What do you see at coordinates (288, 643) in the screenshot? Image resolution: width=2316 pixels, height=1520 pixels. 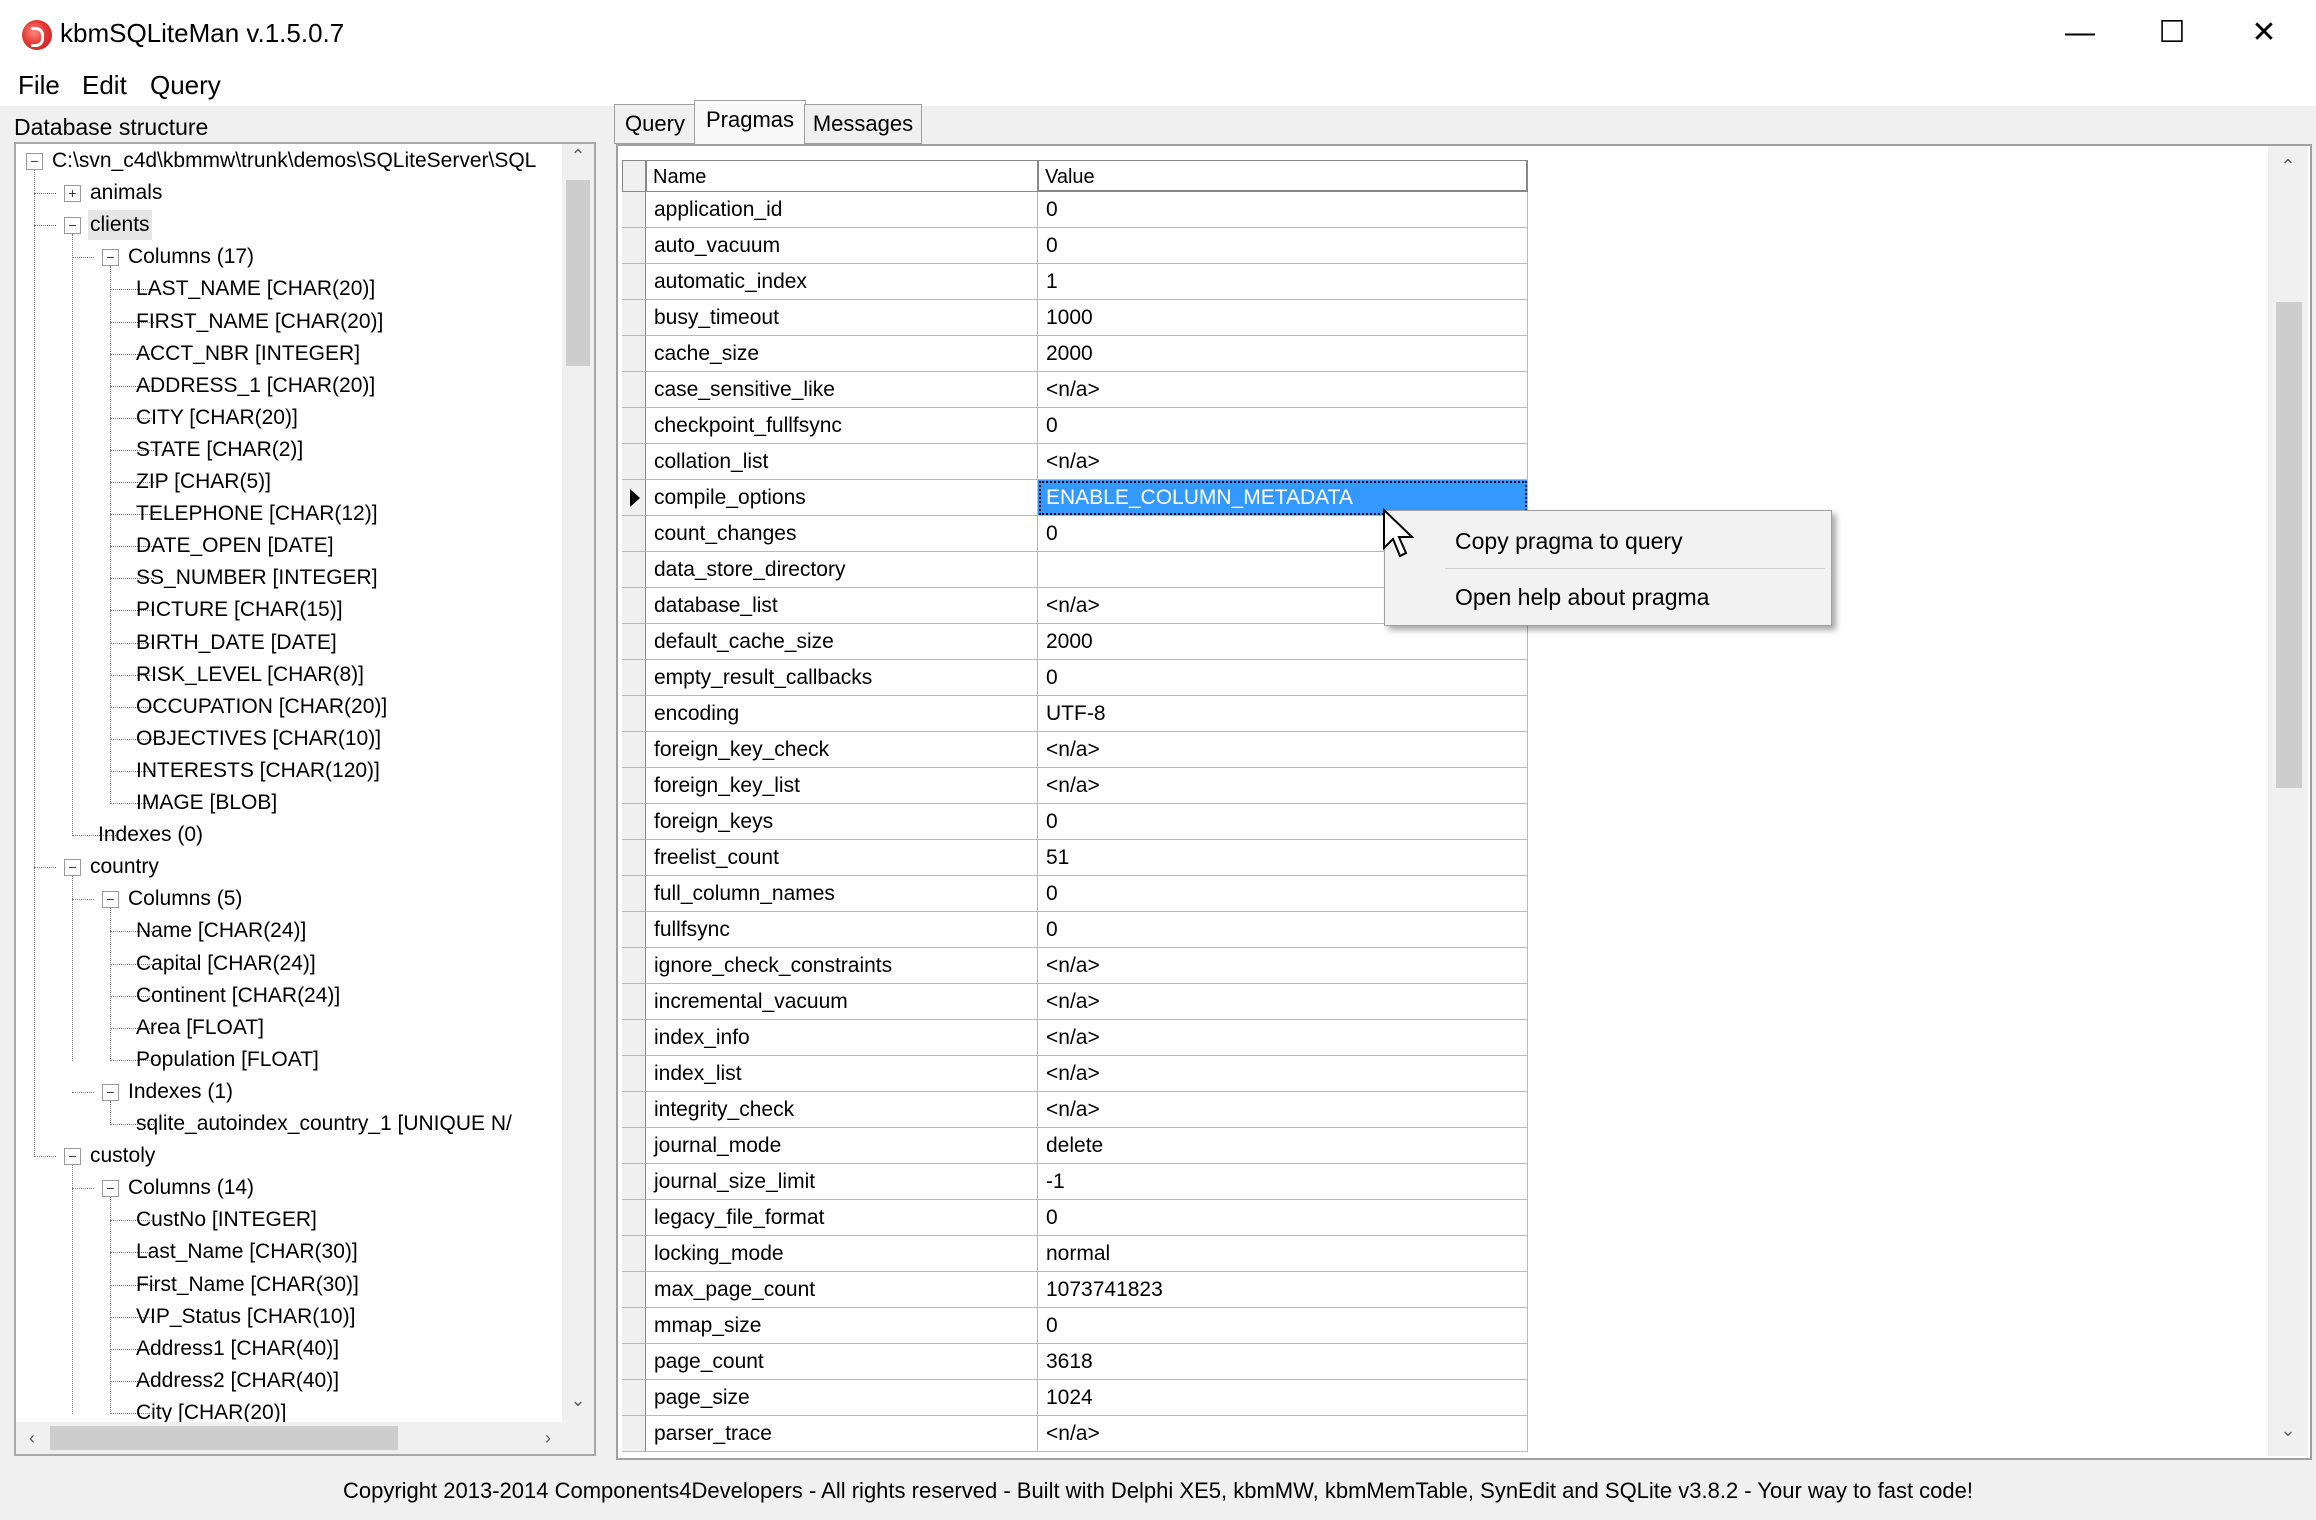 I see `tree-node: BIRTH_DATE [DATE]` at bounding box center [288, 643].